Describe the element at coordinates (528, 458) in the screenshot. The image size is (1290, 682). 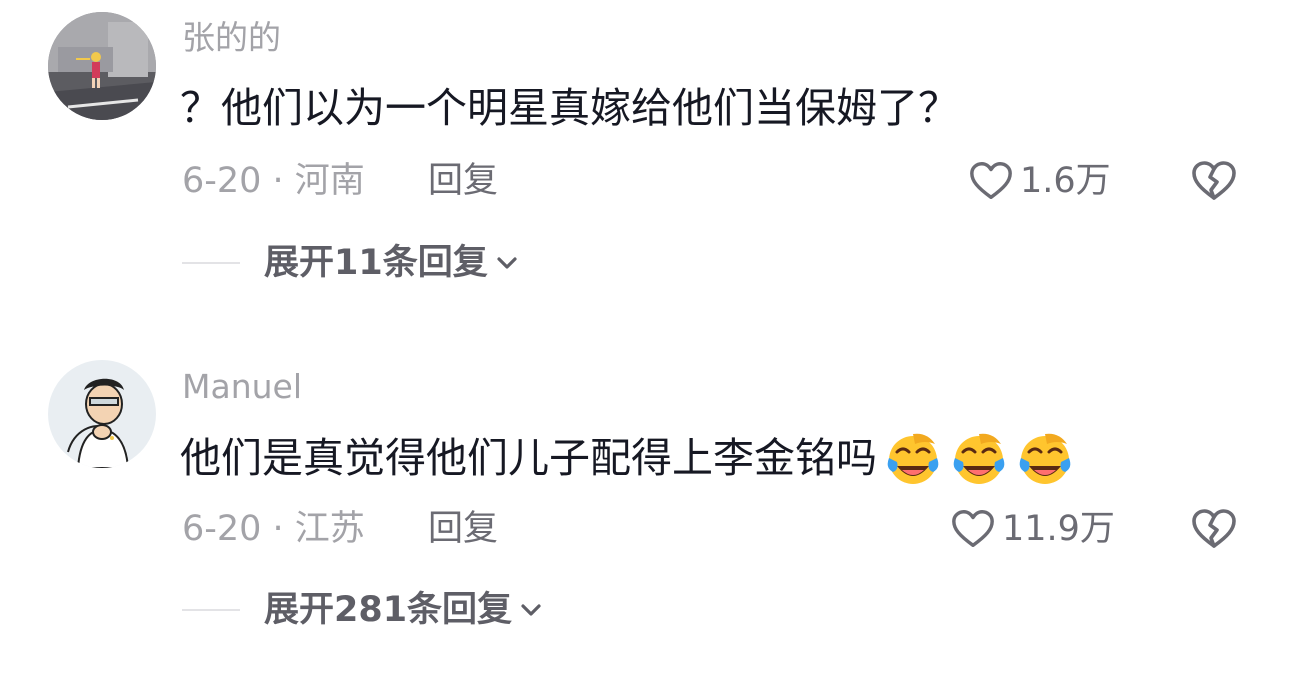
I see `comment-text-content: 他们是真觉得他们儿子配得上李金铭吗` at that location.